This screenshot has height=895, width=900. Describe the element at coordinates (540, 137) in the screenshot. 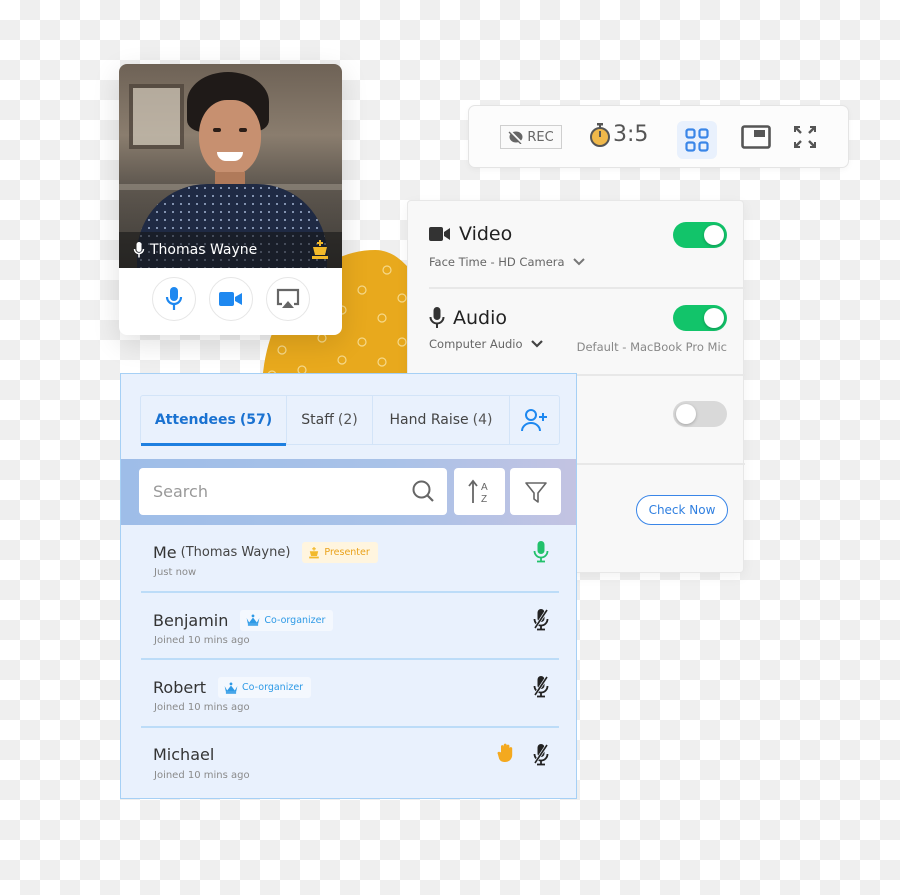

I see `rec-label: REC` at that location.